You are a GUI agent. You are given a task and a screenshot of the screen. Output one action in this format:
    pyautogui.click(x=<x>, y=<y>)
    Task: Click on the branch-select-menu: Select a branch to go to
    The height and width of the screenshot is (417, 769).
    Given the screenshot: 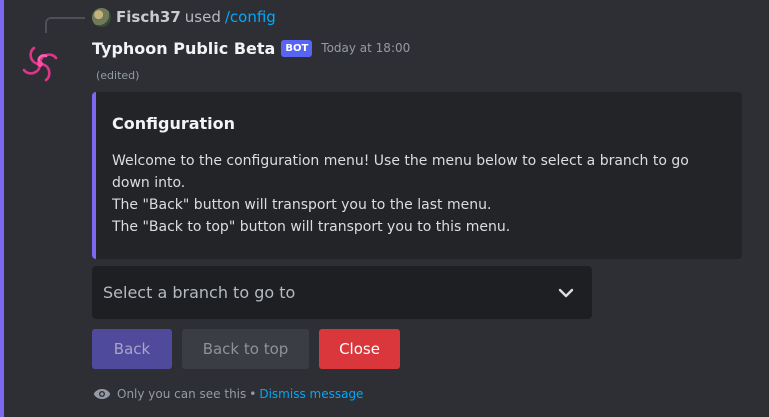 What is the action you would take?
    pyautogui.click(x=342, y=292)
    